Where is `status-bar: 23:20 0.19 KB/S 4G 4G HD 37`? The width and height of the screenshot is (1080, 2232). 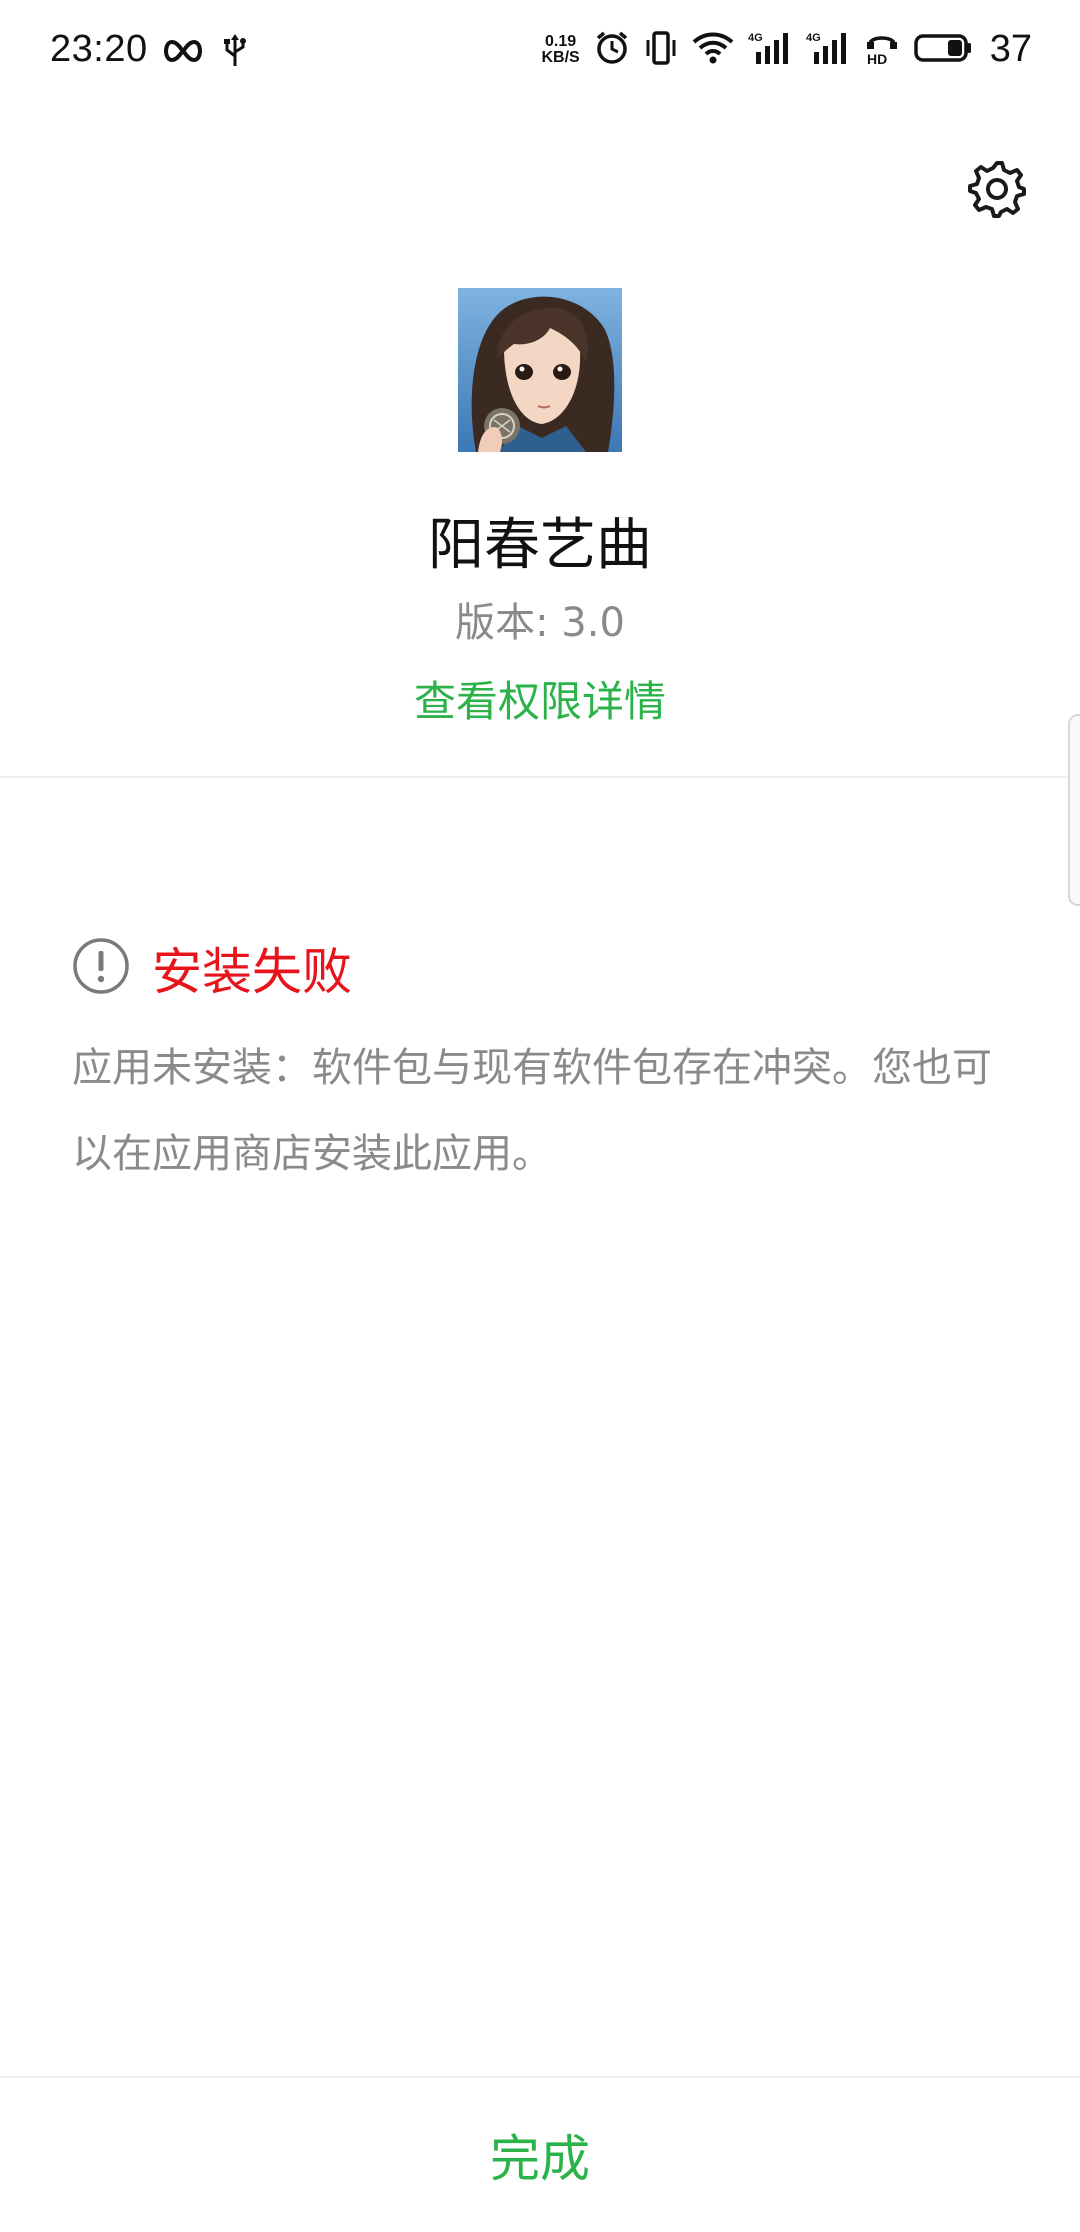 status-bar: 23:20 0.19 KB/S 4G 4G HD 37 is located at coordinates (540, 55).